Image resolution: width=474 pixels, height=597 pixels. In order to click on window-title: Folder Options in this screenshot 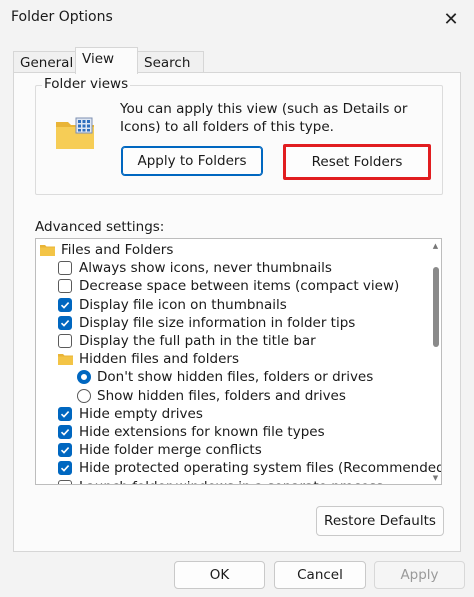, I will do `click(62, 17)`.